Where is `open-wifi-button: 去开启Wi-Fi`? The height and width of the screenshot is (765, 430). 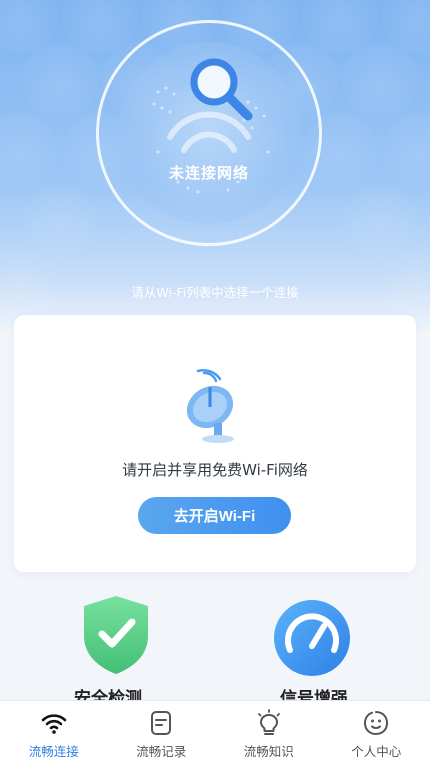 open-wifi-button: 去开启Wi-Fi is located at coordinates (214, 515).